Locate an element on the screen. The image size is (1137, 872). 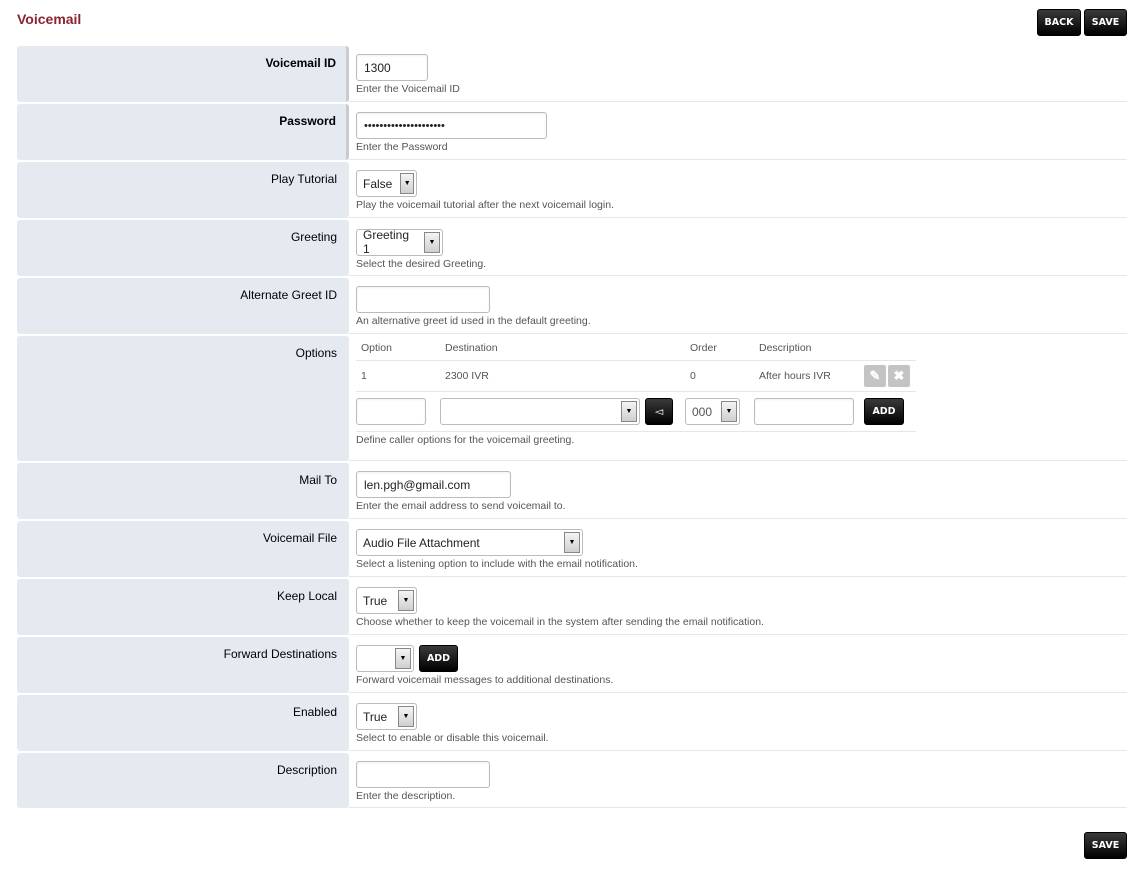
col-destination: Destination is located at coordinates (562, 349).